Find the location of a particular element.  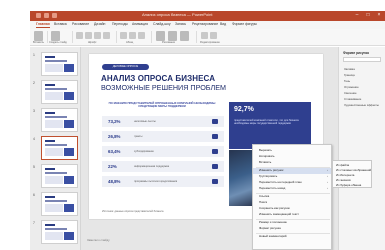

notes-placeholder: Заметки к слайду is located at coordinates (98, 240).